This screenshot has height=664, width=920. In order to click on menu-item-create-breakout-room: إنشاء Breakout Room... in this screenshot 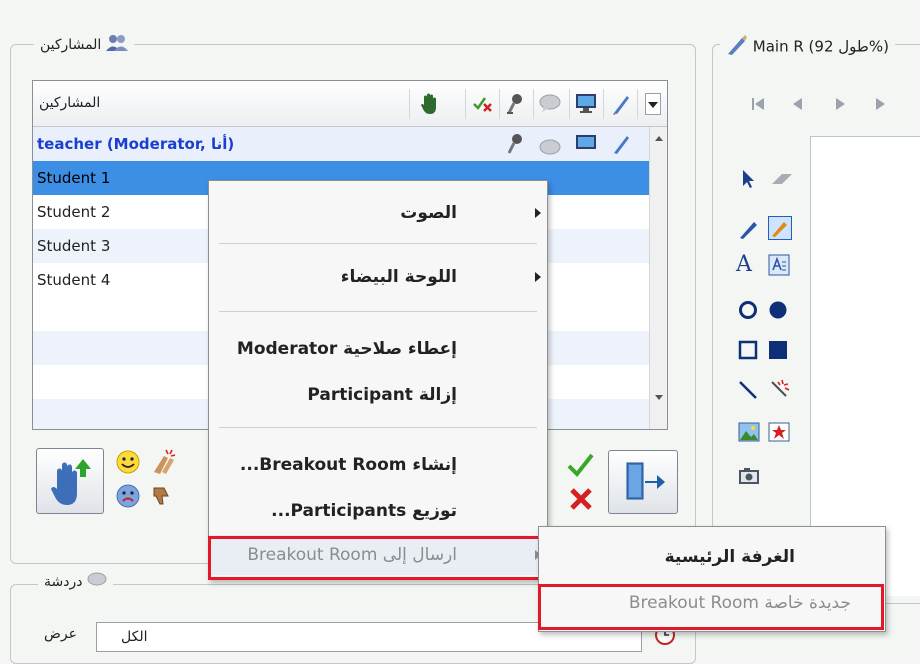, I will do `click(378, 465)`.